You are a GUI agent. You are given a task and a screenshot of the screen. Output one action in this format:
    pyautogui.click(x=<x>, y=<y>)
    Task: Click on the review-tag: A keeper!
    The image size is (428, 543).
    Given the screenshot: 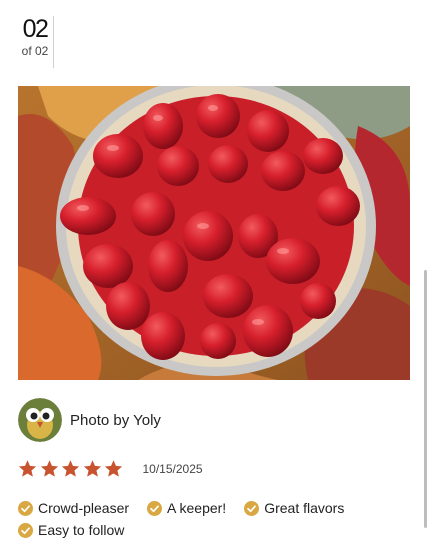 What is the action you would take?
    pyautogui.click(x=186, y=508)
    